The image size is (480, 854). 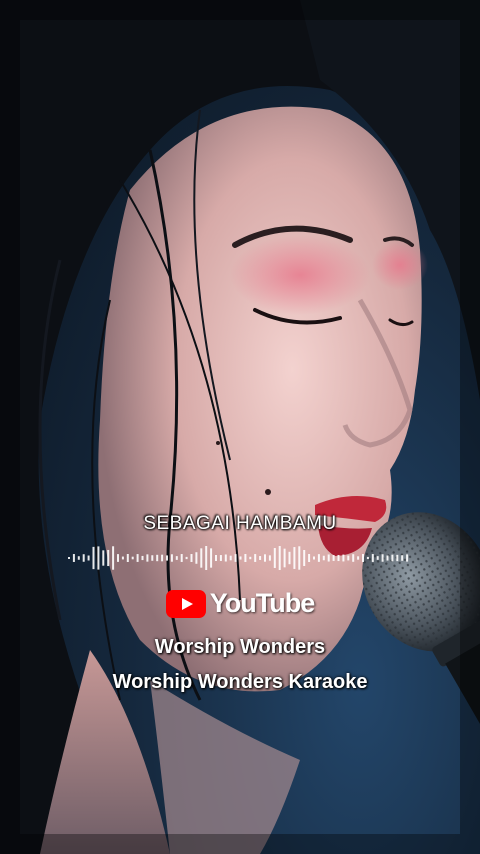 I want to click on channel-name: Worship Wonders, so click(x=240, y=647).